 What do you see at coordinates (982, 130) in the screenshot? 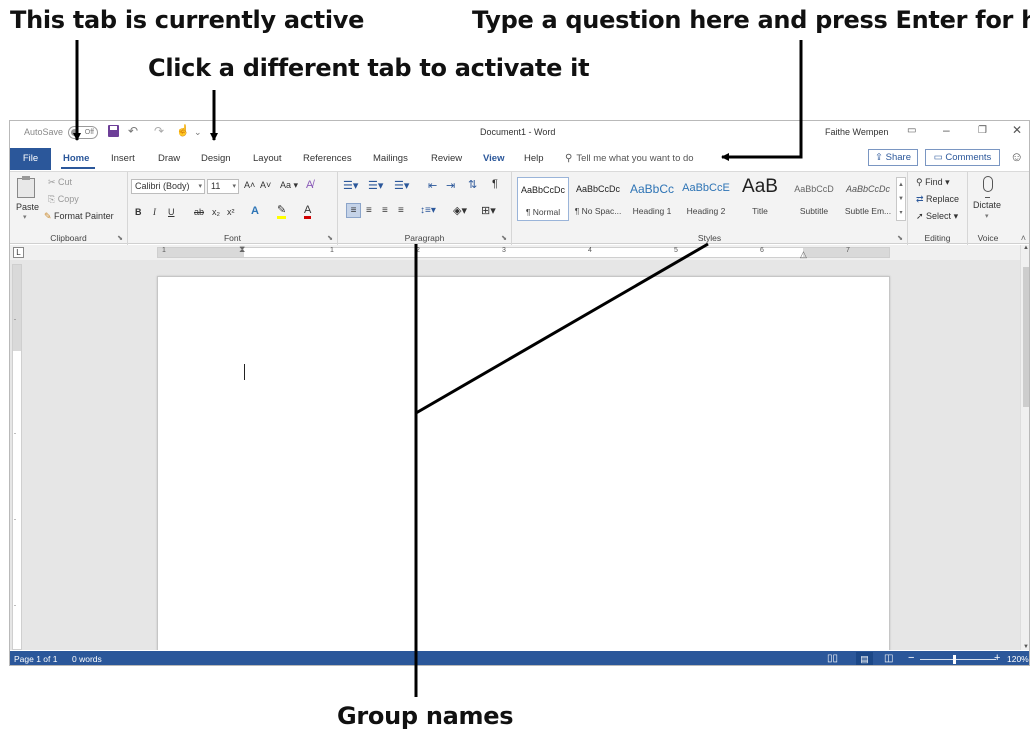
I see `restore-icon: ❐` at bounding box center [982, 130].